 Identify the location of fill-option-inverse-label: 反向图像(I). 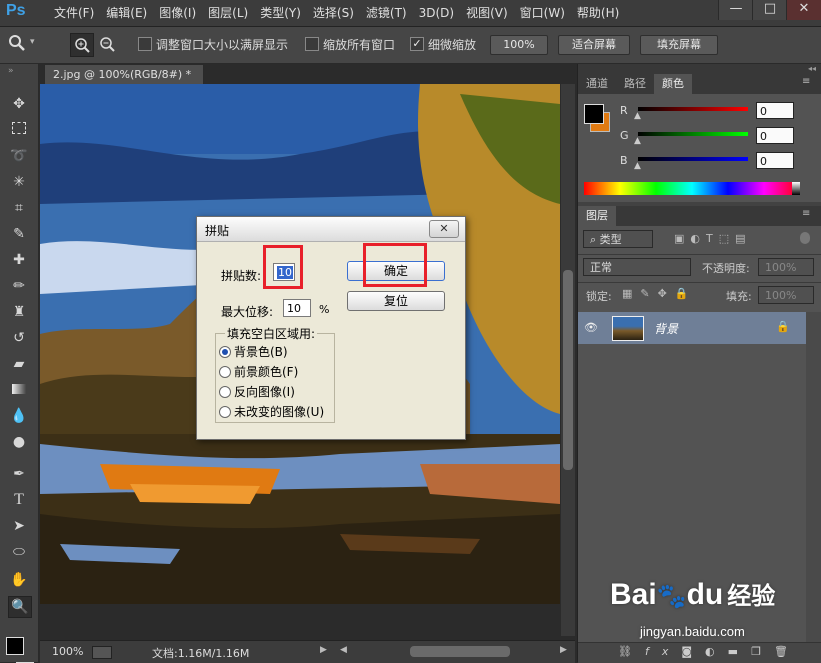
(264, 391).